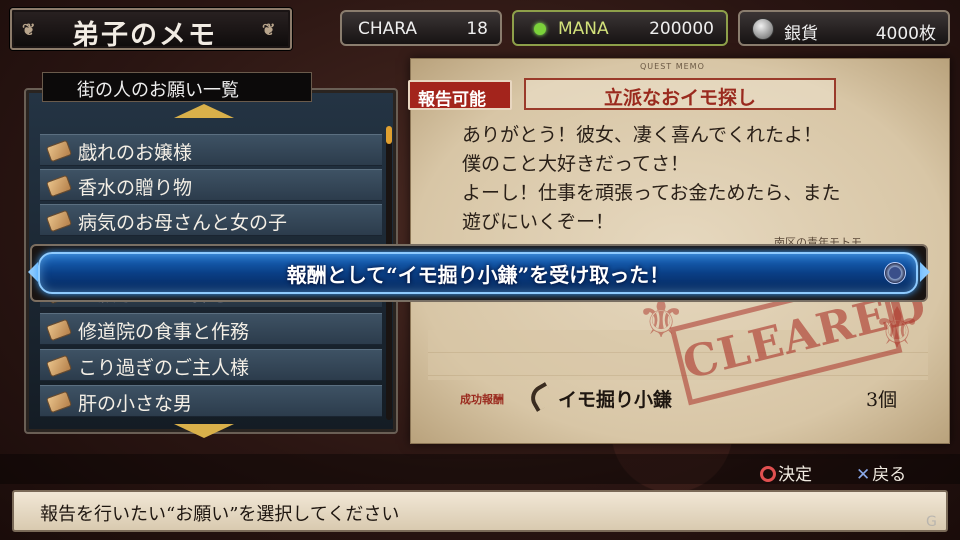 This screenshot has height=540, width=960. I want to click on list-item-label: 修道院の食事と作務, so click(164, 332).